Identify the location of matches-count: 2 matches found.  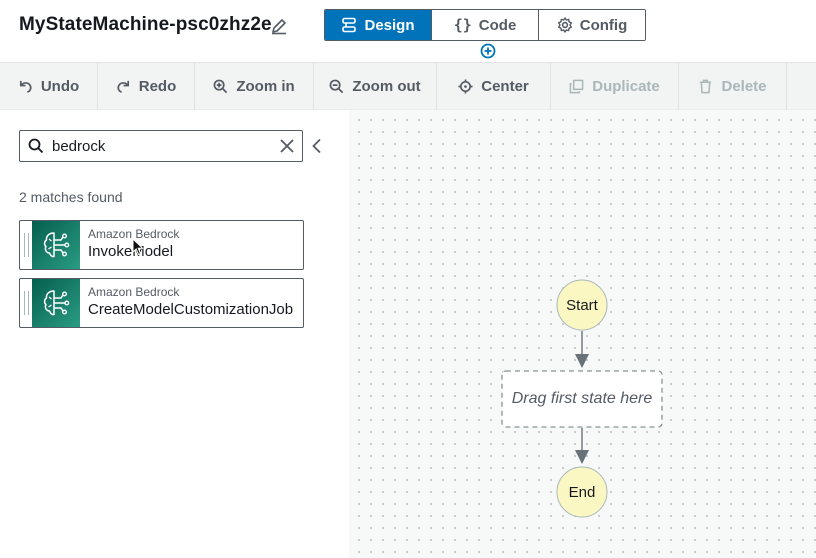
(71, 197).